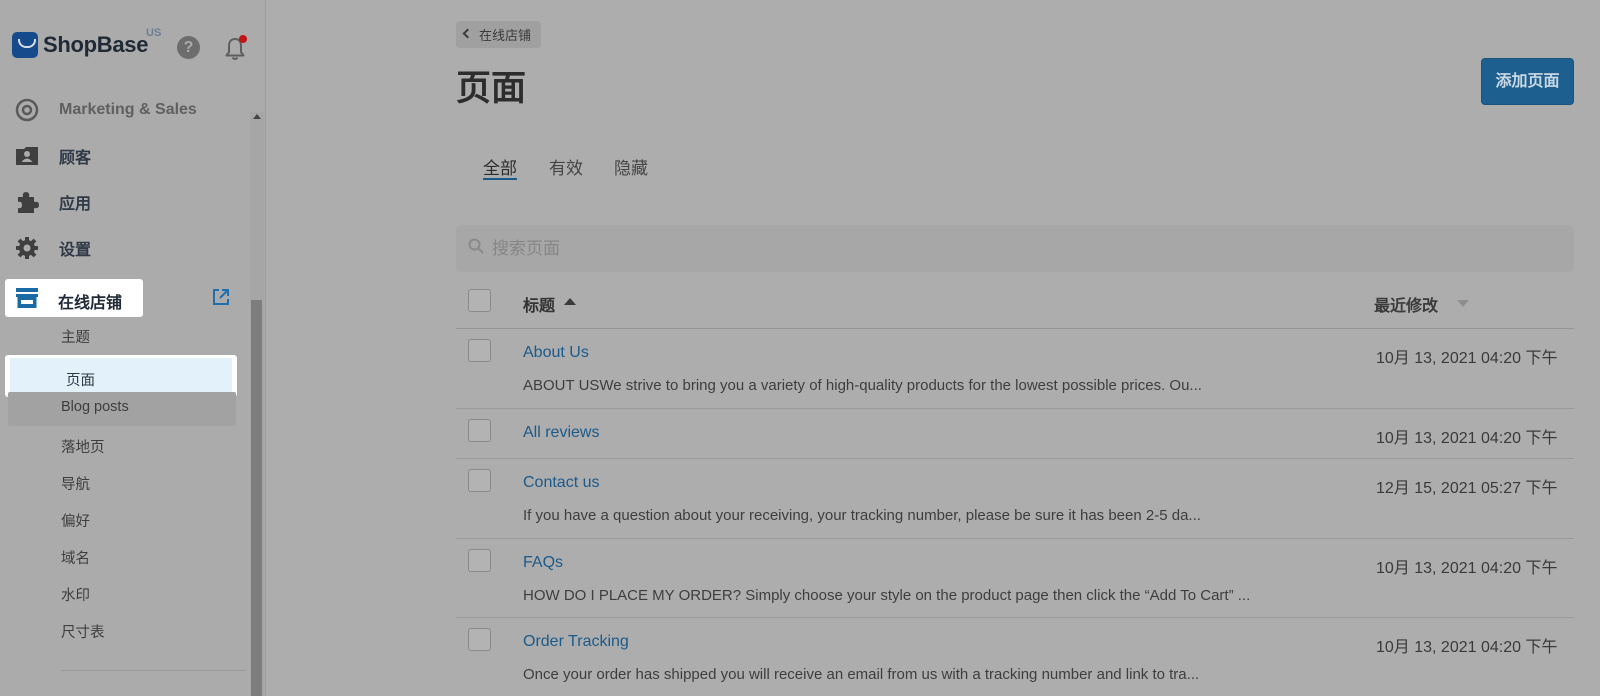  Describe the element at coordinates (90, 303) in the screenshot. I see `sidebar-item-label: 在线店铺` at that location.